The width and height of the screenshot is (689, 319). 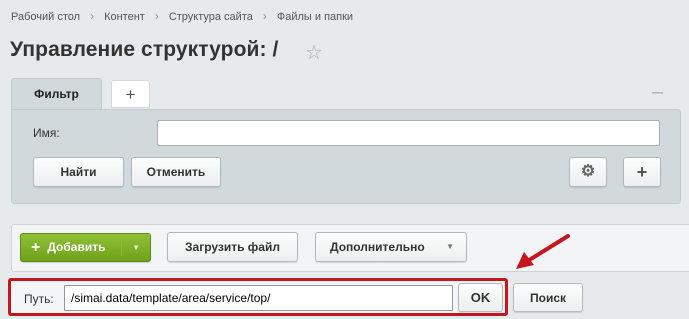 I want to click on tab-filter: Фильтр, so click(x=56, y=93).